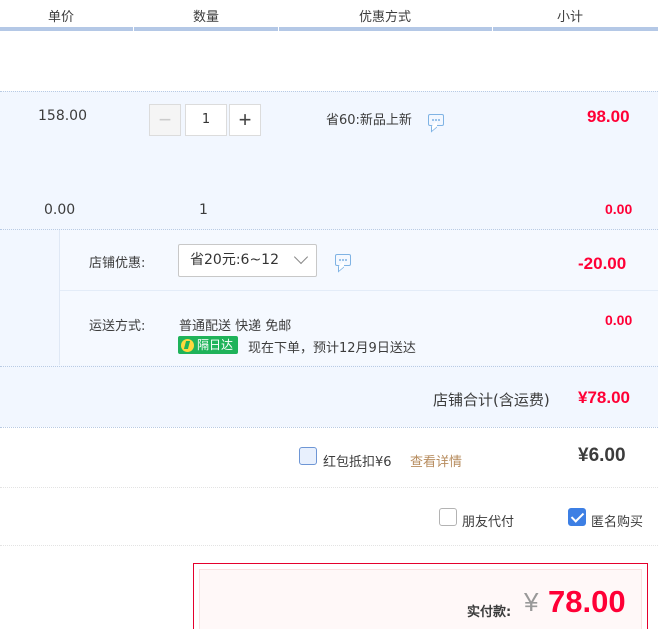 The width and height of the screenshot is (658, 629). I want to click on item1-price: 158.00, so click(62, 116).